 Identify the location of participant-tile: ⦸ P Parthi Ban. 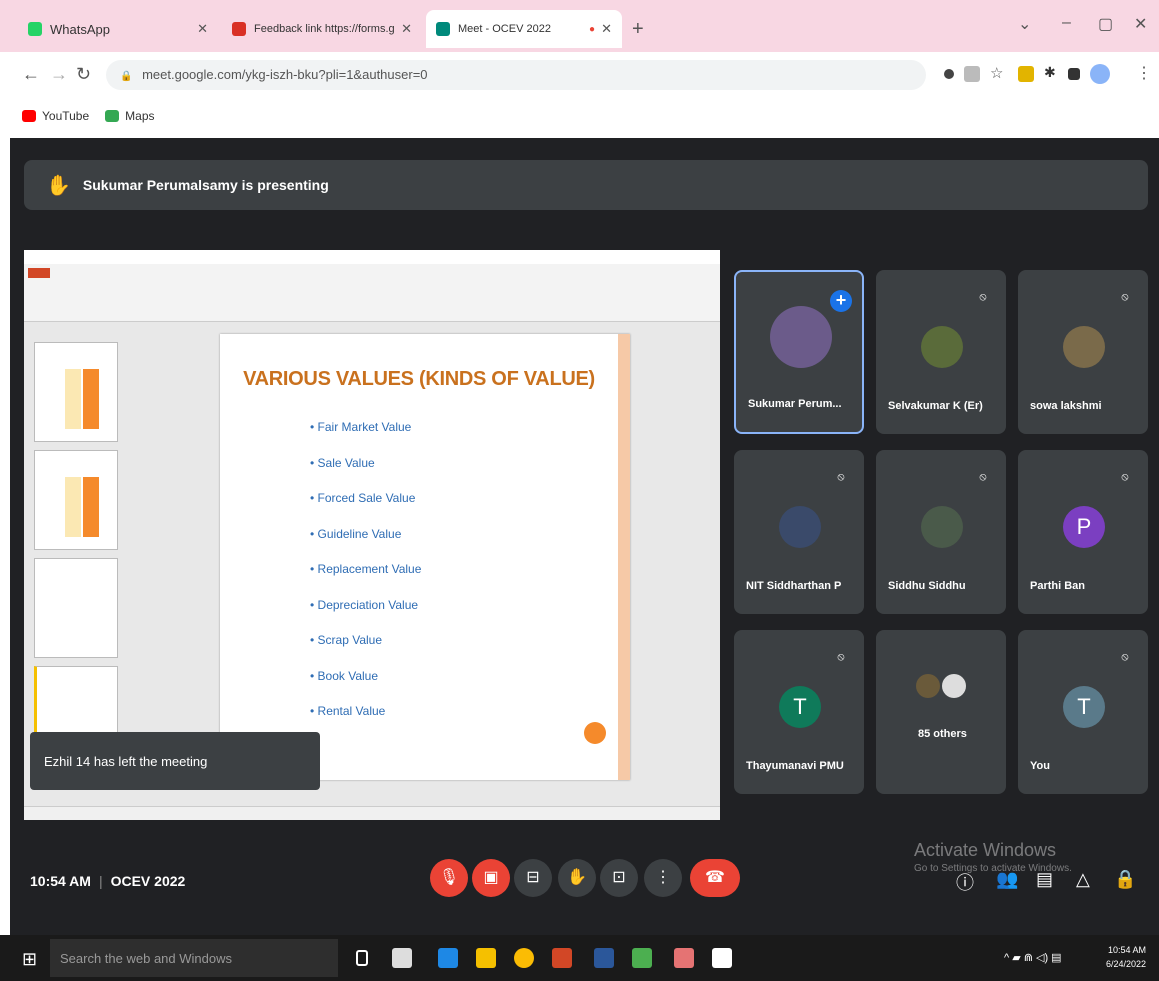
(1083, 532).